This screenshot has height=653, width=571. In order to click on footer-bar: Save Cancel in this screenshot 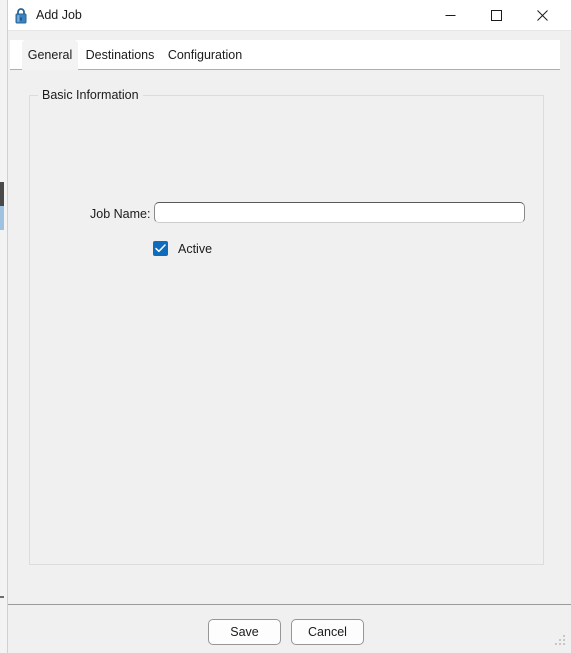, I will do `click(289, 629)`.